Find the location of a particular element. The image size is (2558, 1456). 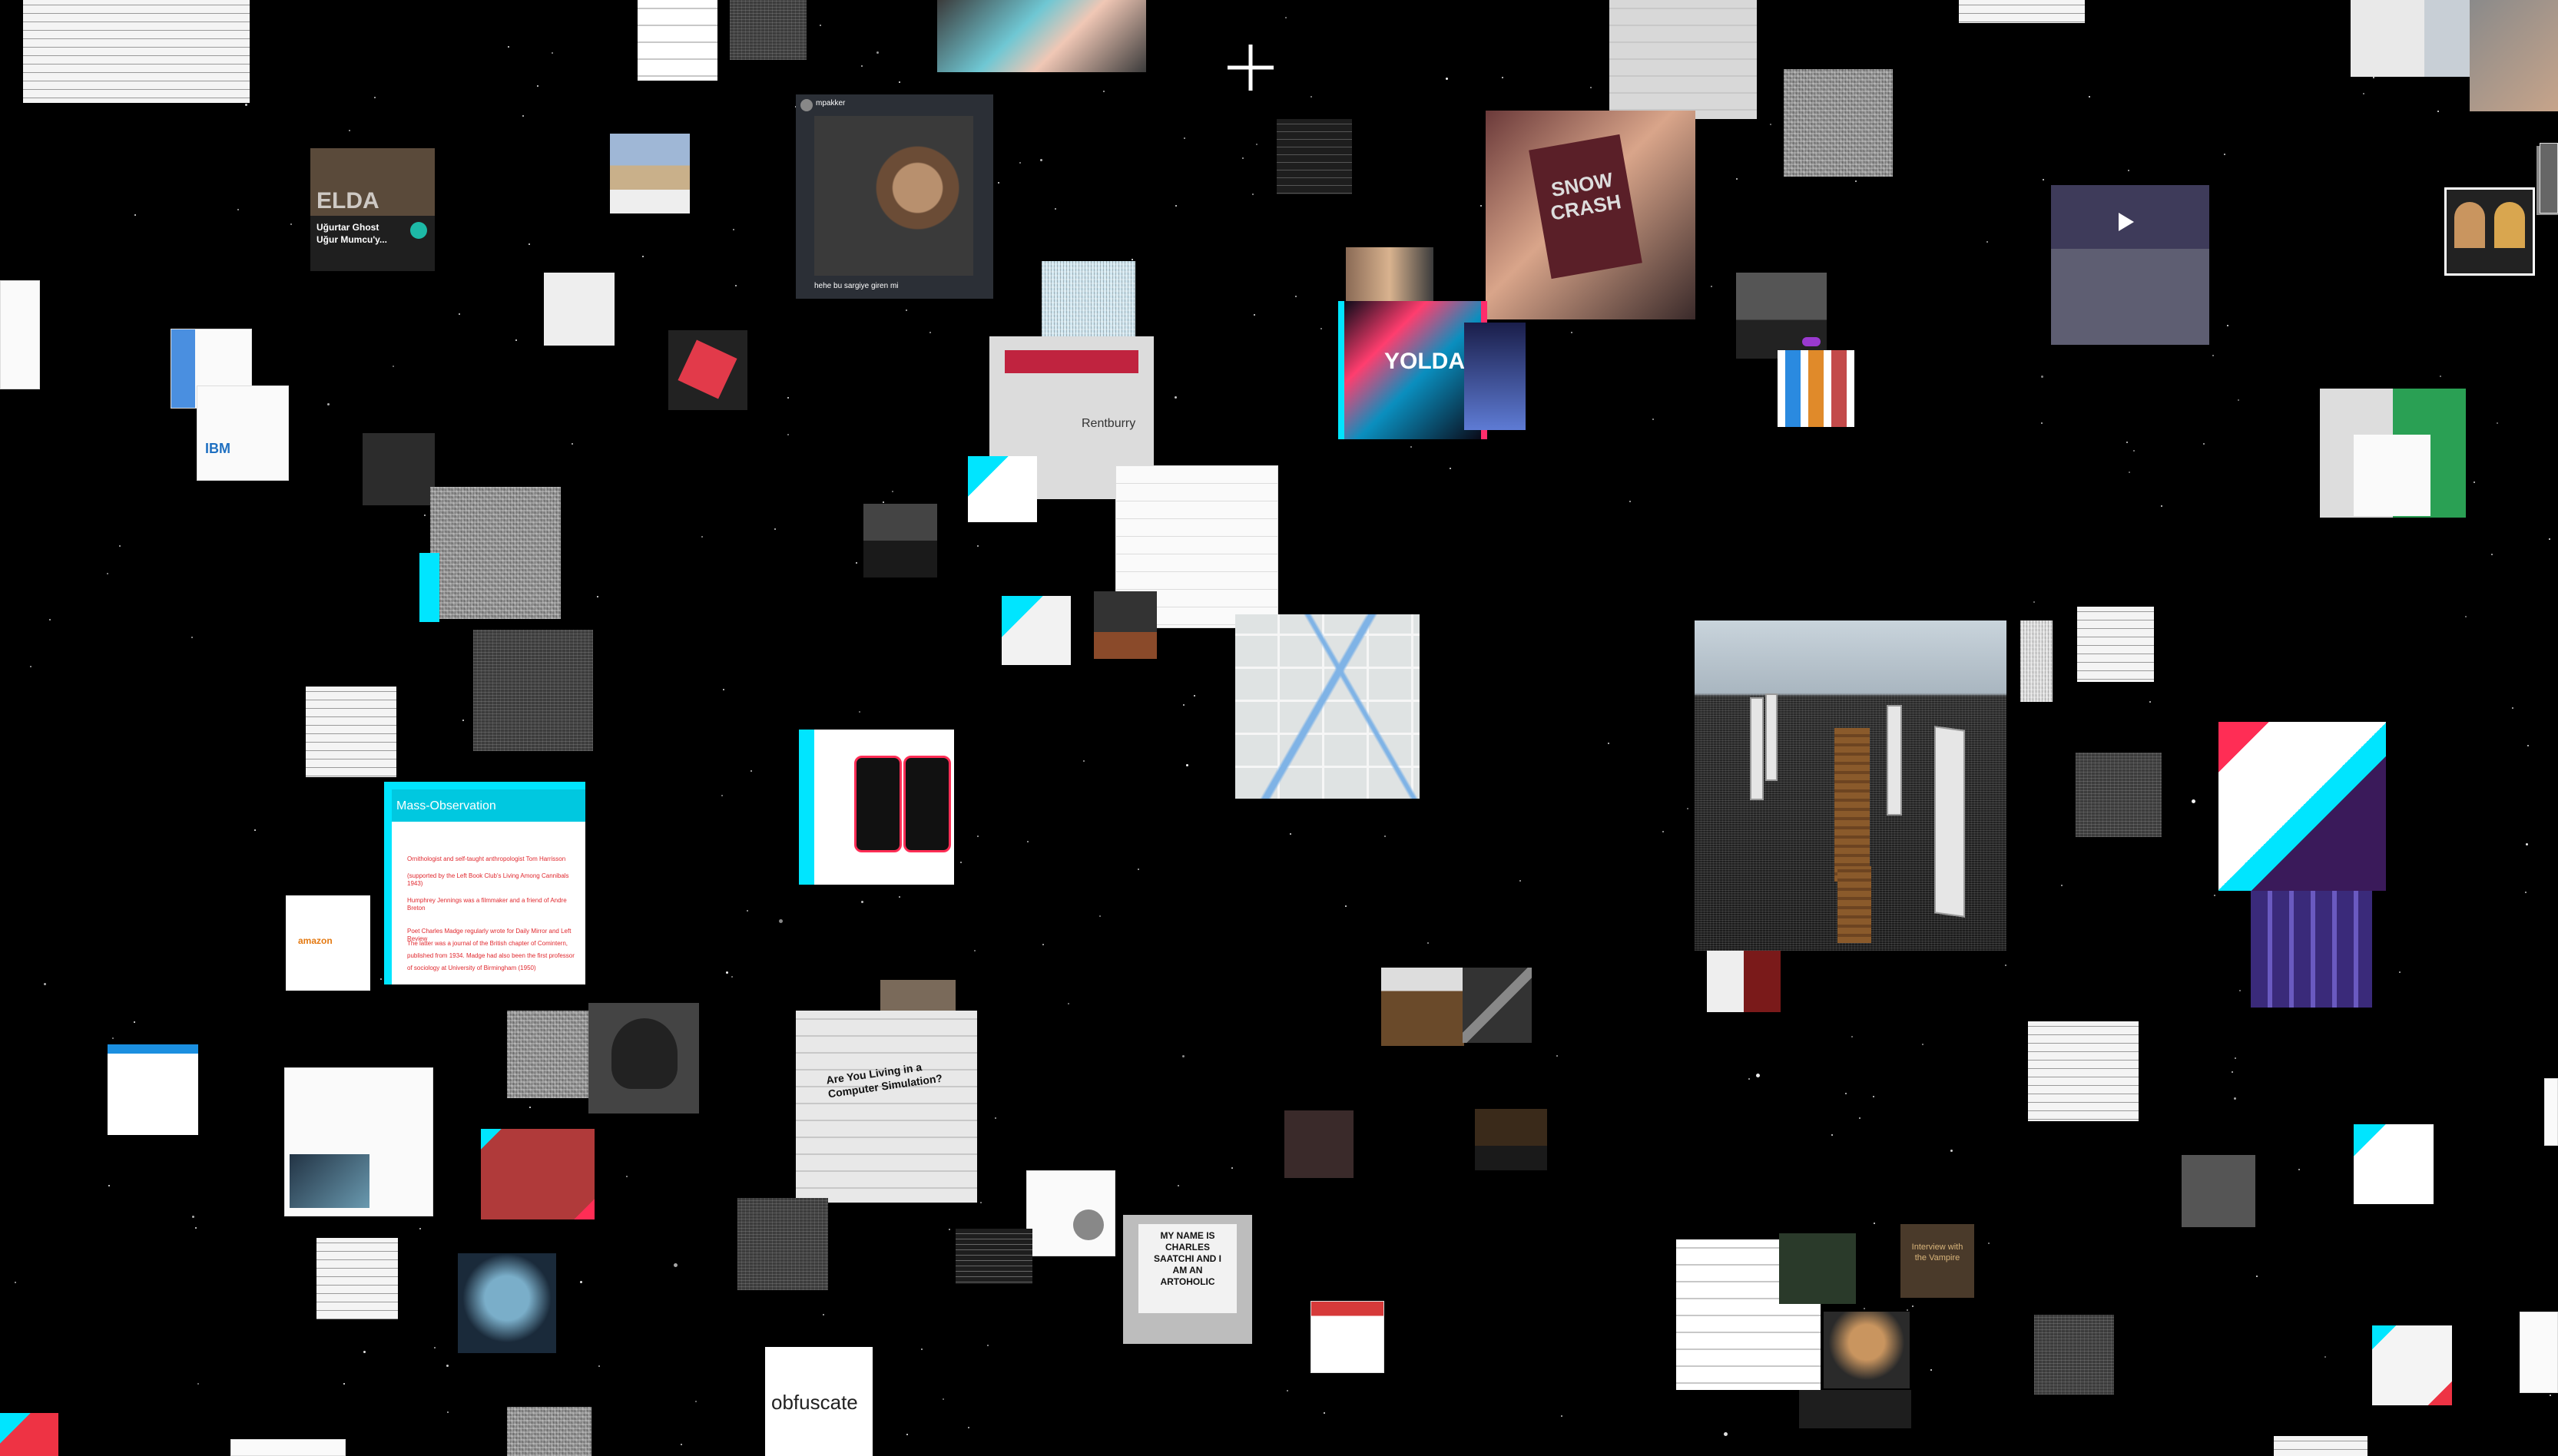

thumbnail-small-cyan is located at coordinates (1036, 630).